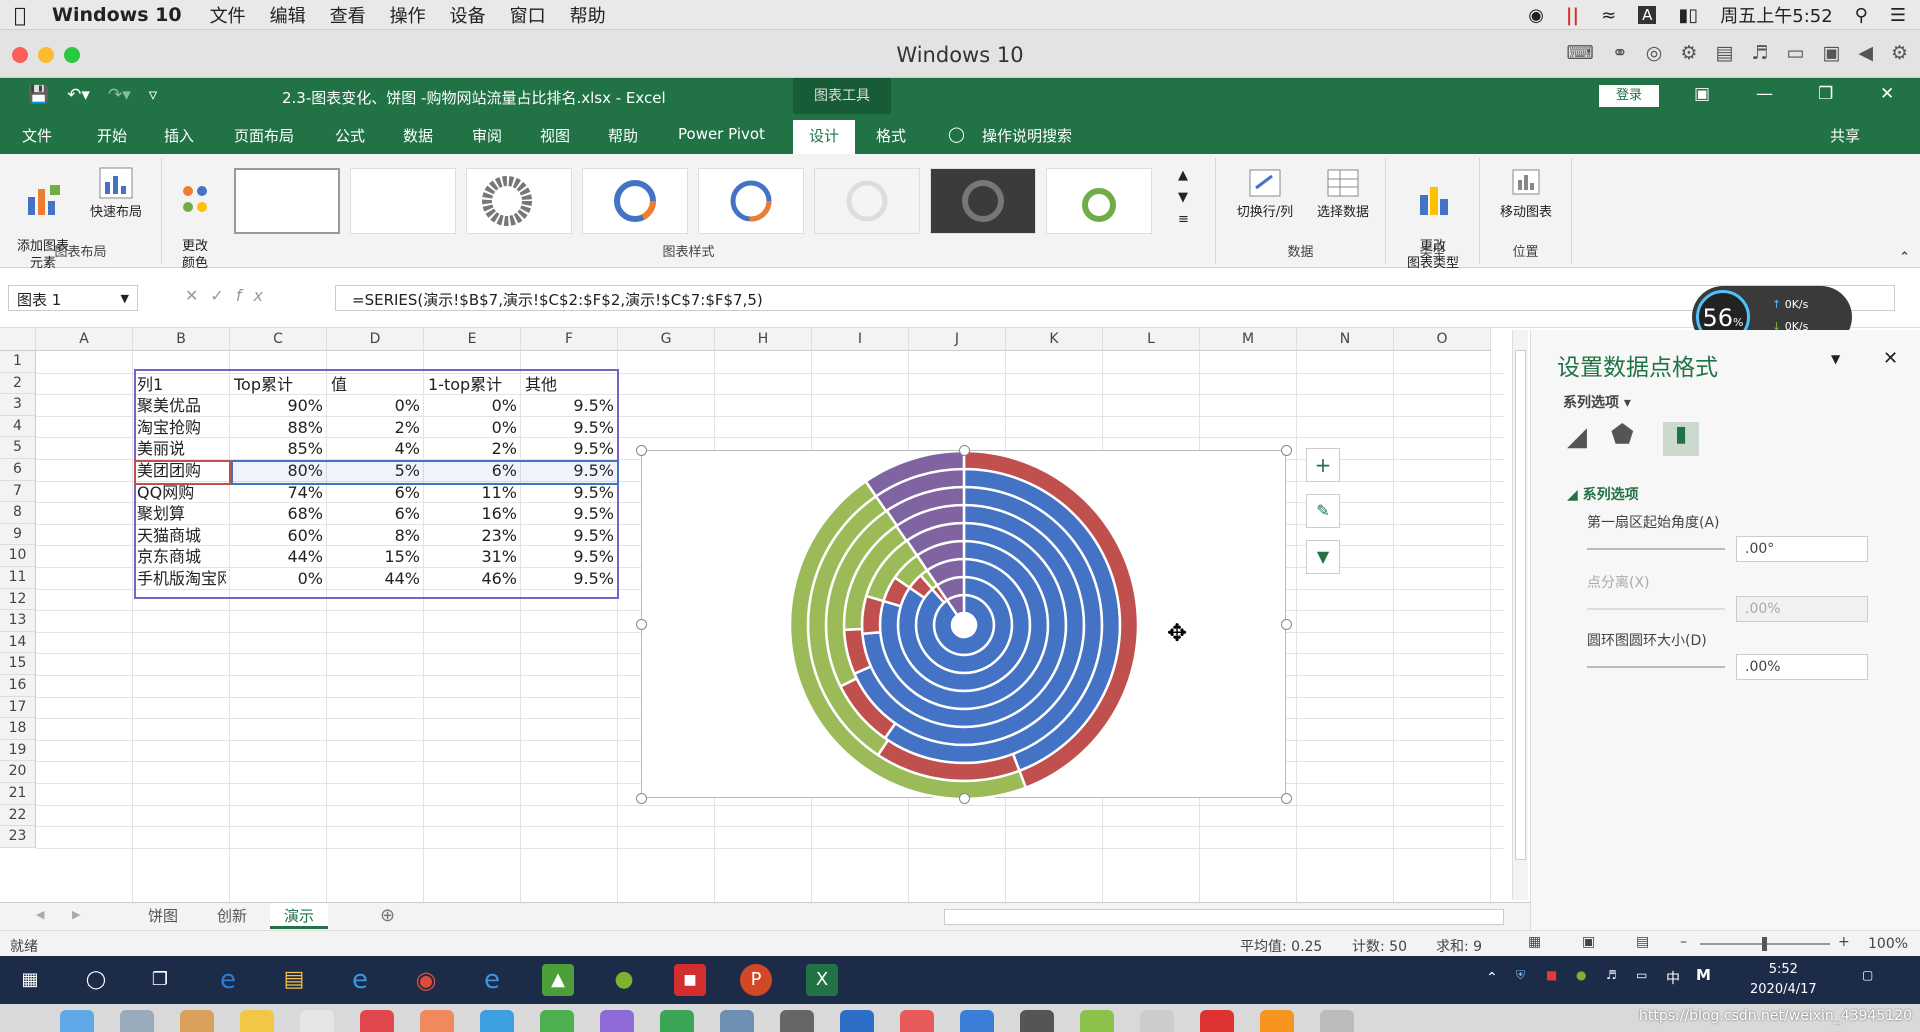 This screenshot has height=1032, width=1920. What do you see at coordinates (18, 621) in the screenshot?
I see `row-header: 13` at bounding box center [18, 621].